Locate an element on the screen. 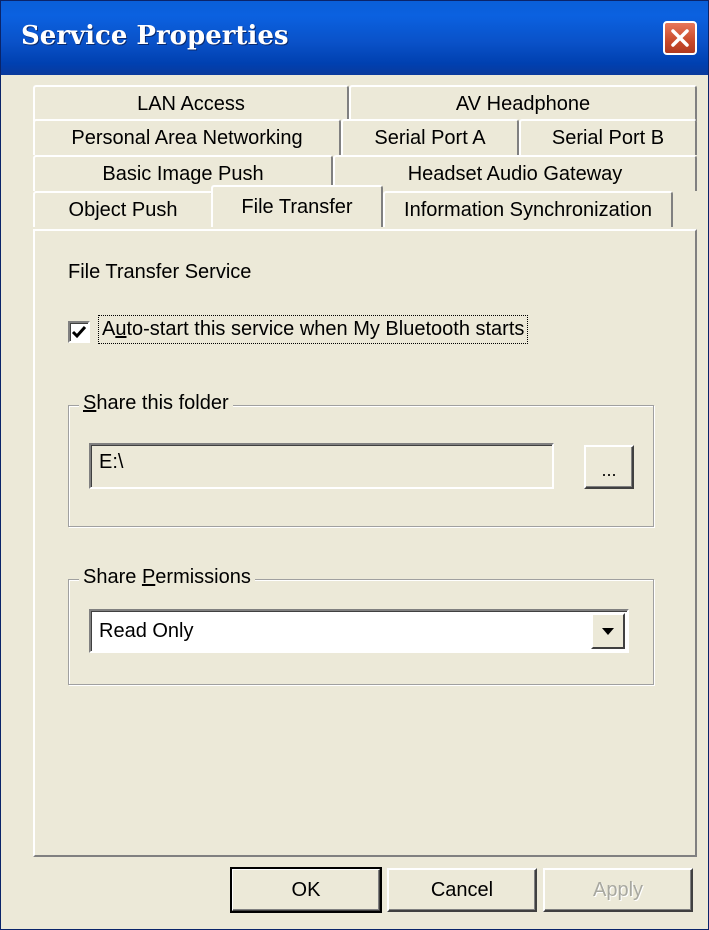 The height and width of the screenshot is (930, 709). share-permissions-title: Share Permissions is located at coordinates (167, 577).